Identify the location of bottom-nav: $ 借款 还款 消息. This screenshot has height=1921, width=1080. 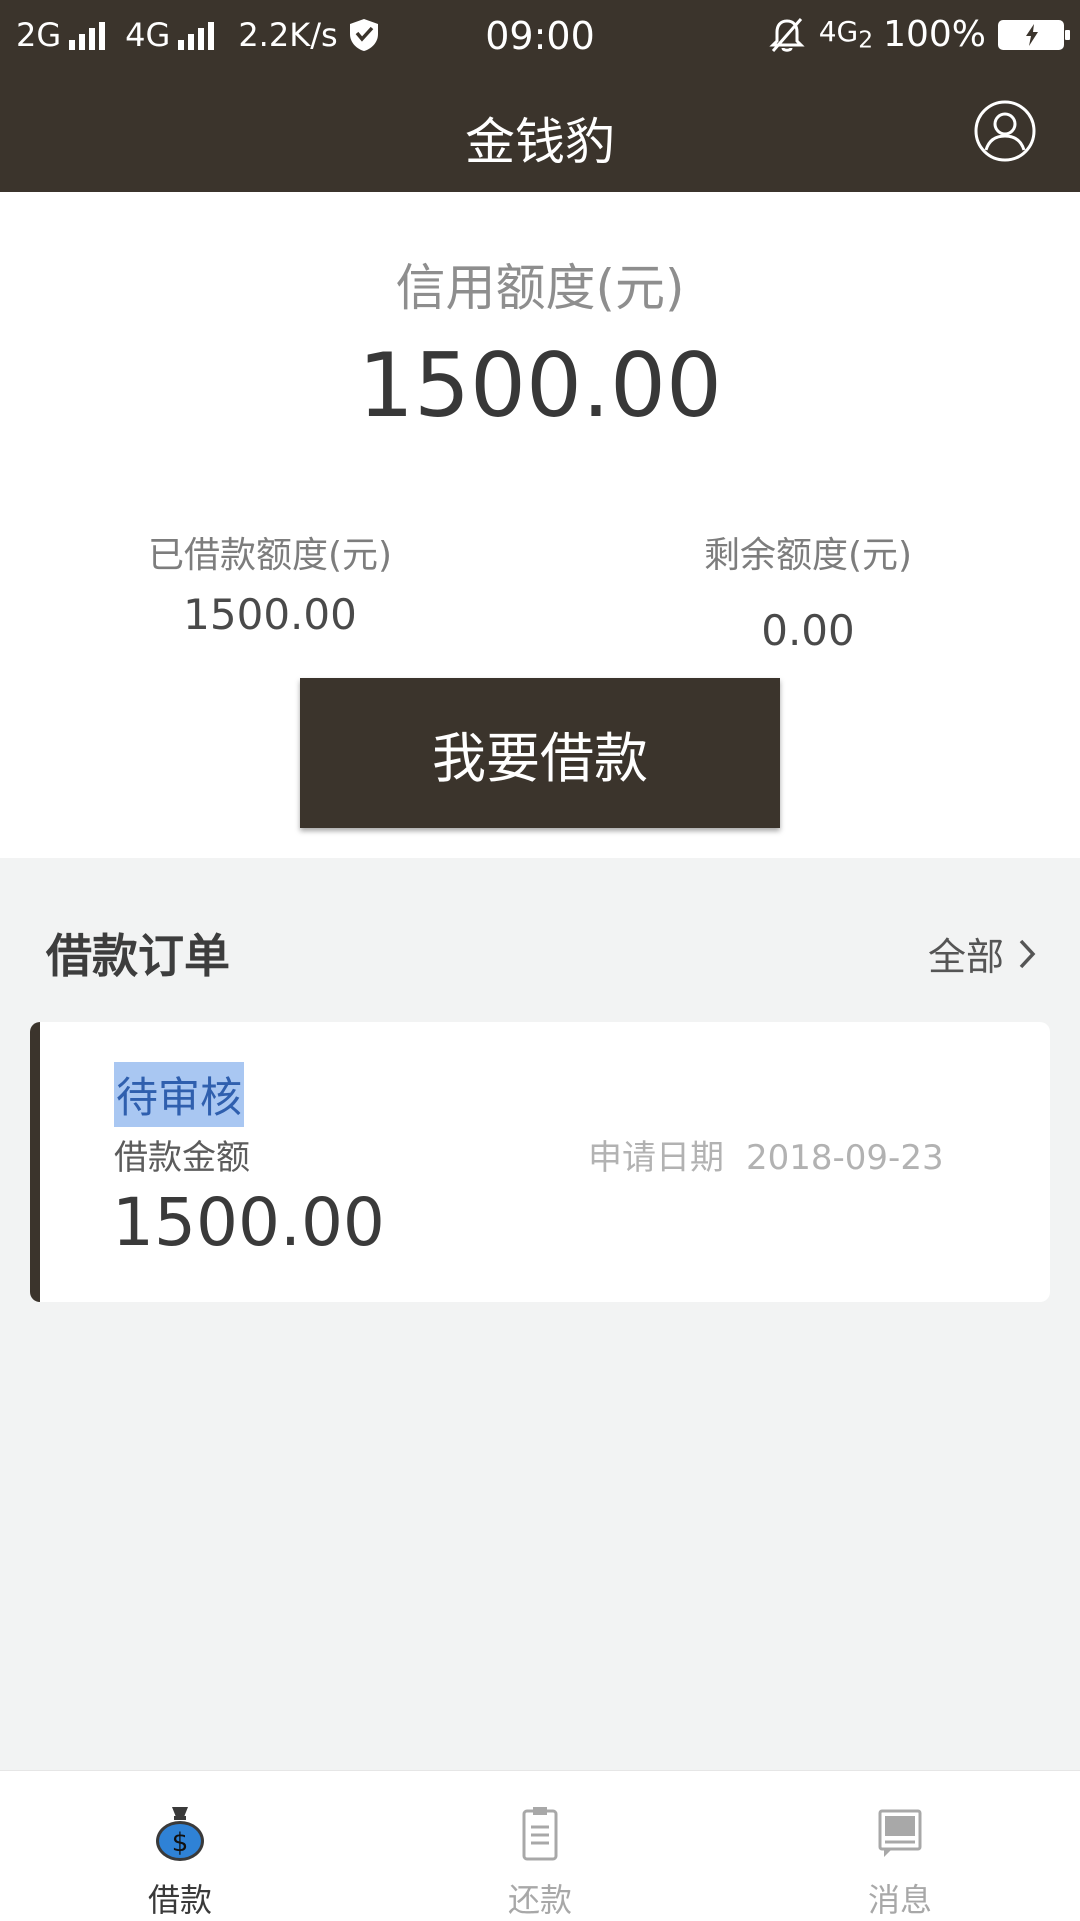
(540, 1845).